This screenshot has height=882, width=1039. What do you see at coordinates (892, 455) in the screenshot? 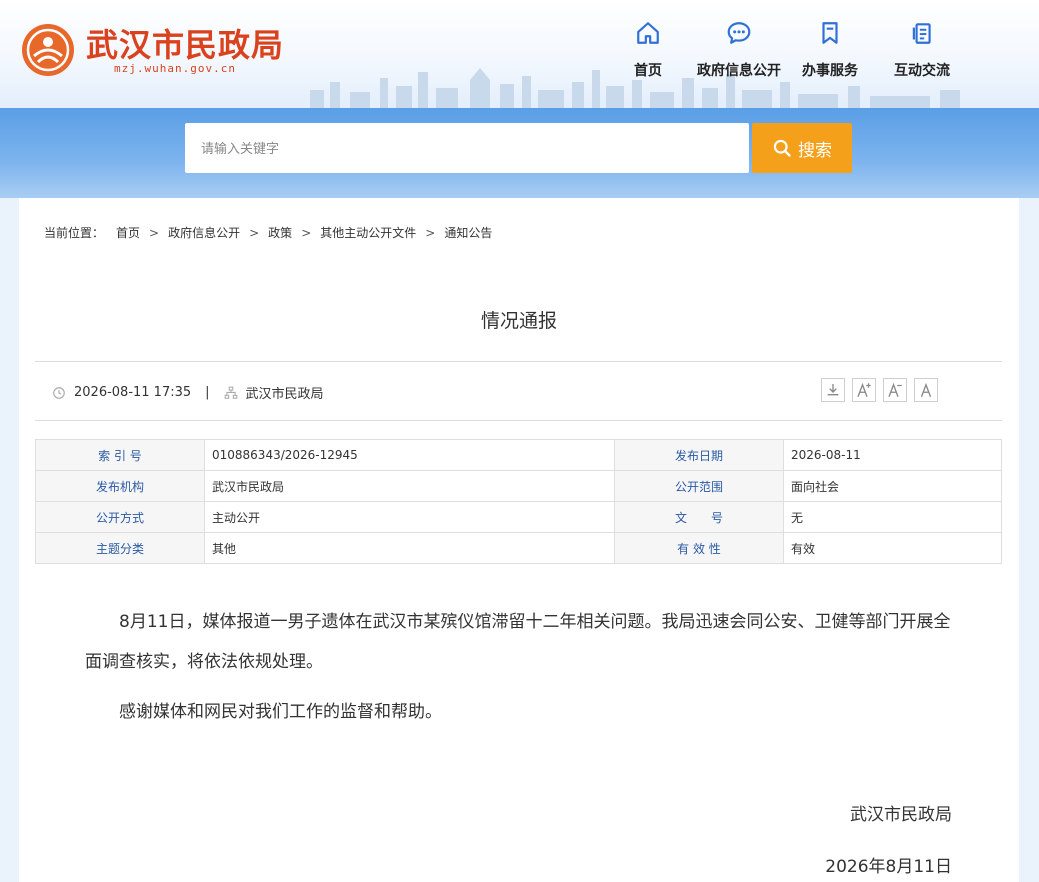
I see `info-value: 2026-08-11` at bounding box center [892, 455].